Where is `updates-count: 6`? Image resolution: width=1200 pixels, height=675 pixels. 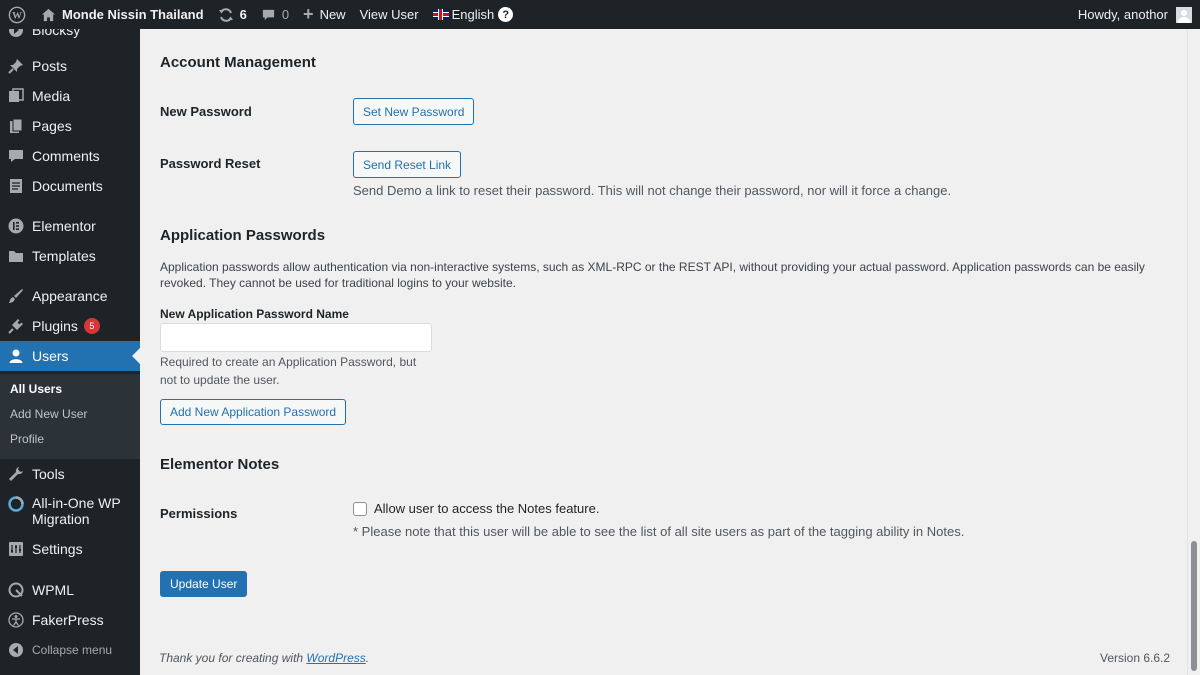
updates-count: 6 is located at coordinates (243, 14).